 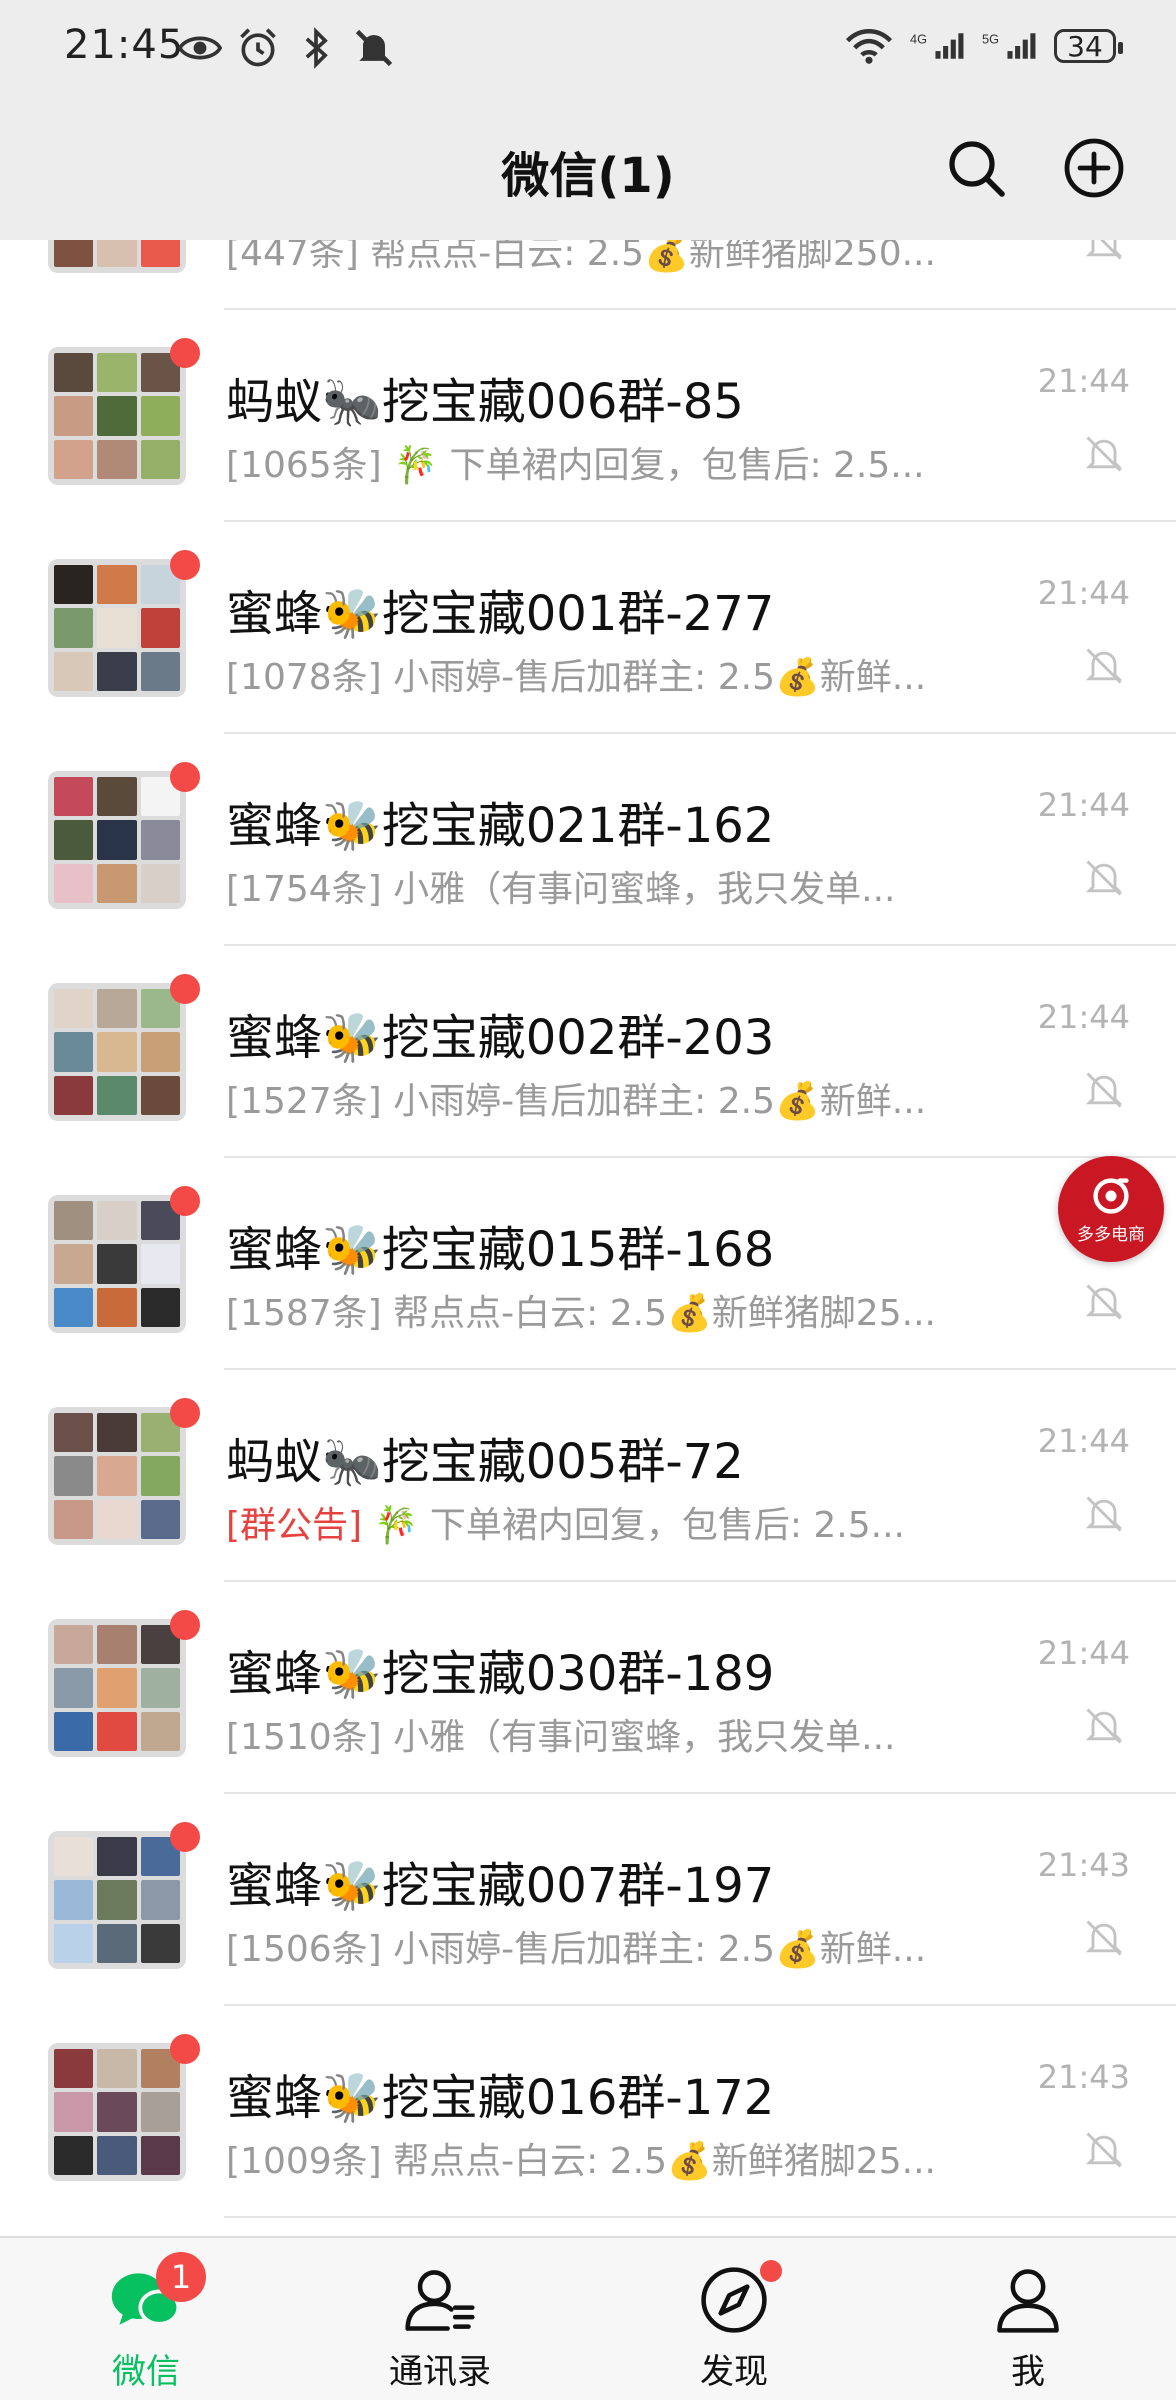 I want to click on chat-name: 蜜蜂🐝挖宝藏007群-197, so click(x=500, y=1886).